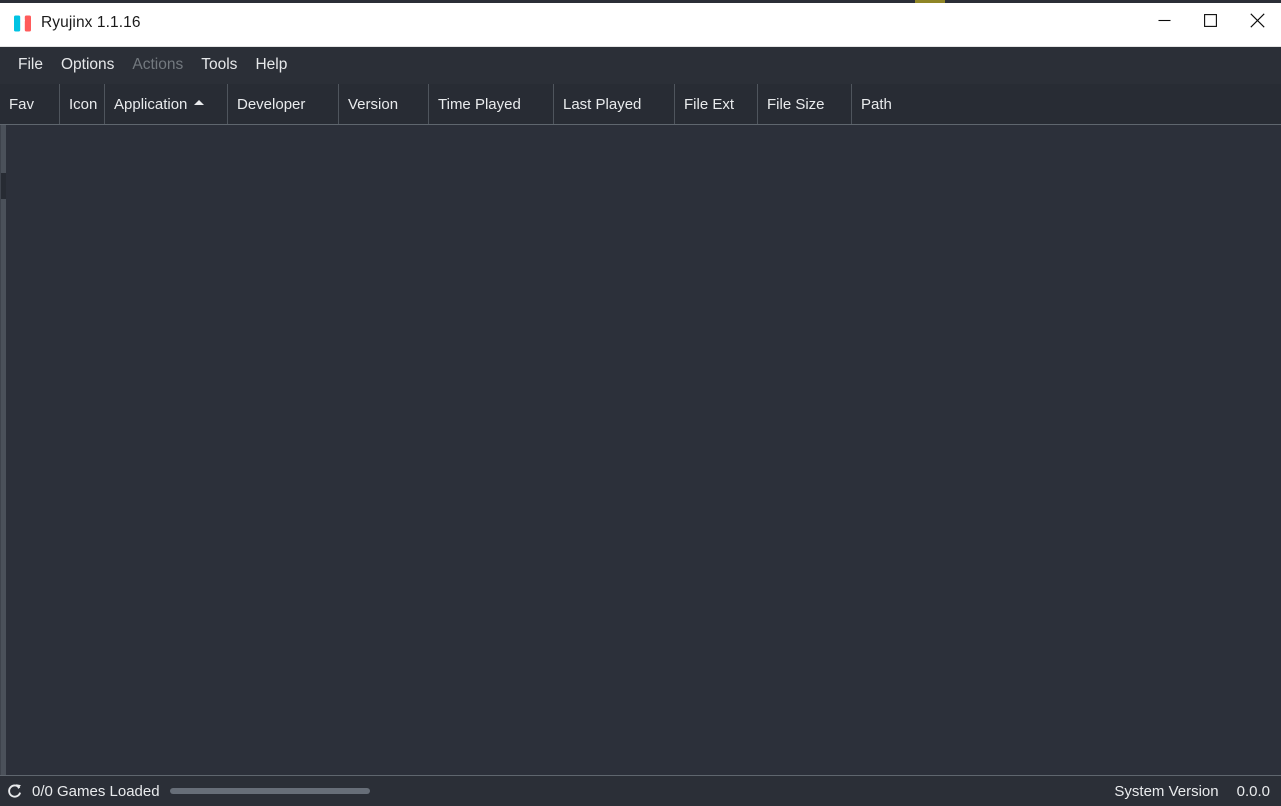 The height and width of the screenshot is (806, 1281). Describe the element at coordinates (158, 65) in the screenshot. I see `menu-item-actions: Actions` at that location.